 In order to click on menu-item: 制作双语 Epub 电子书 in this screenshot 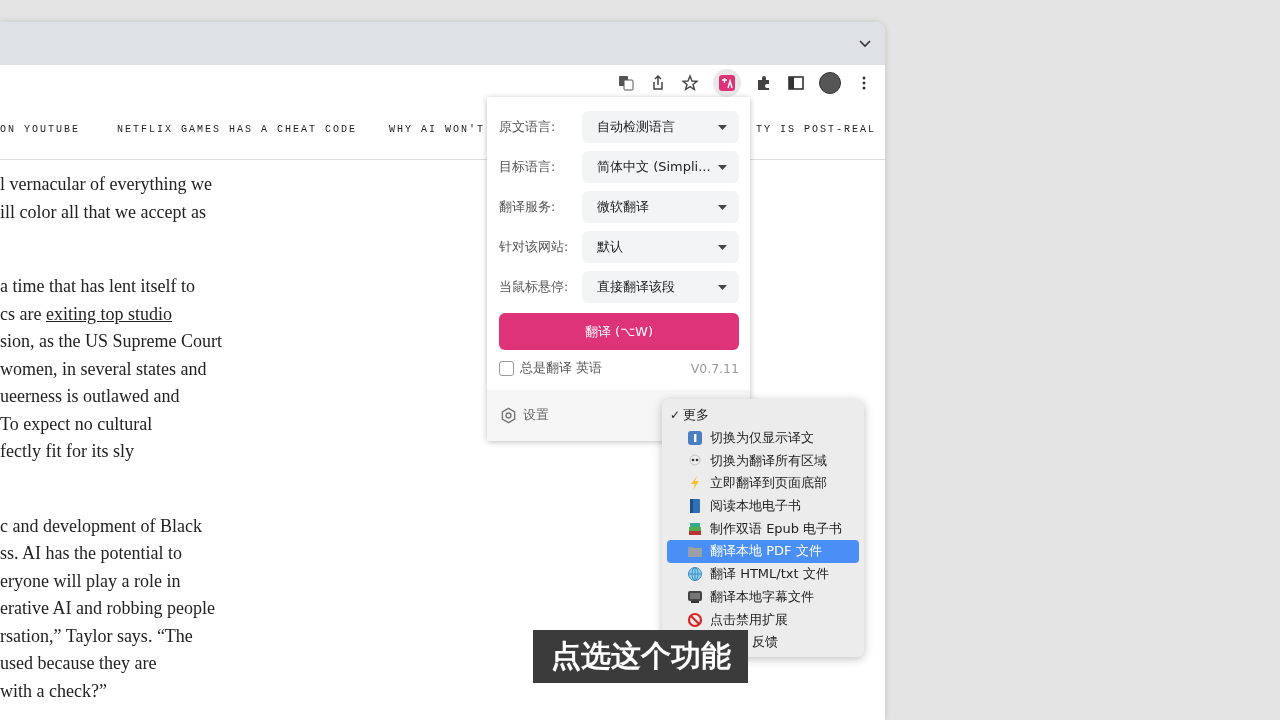, I will do `click(763, 529)`.